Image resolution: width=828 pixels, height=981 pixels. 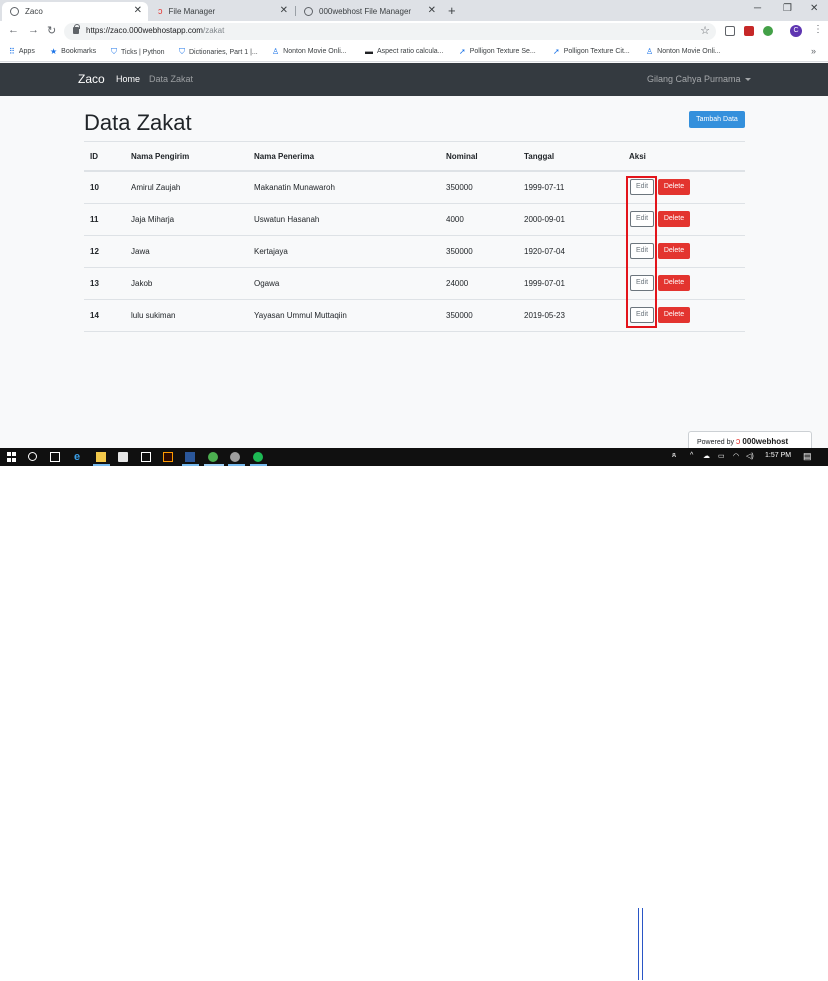 I want to click on globe-icon, so click(x=14, y=11).